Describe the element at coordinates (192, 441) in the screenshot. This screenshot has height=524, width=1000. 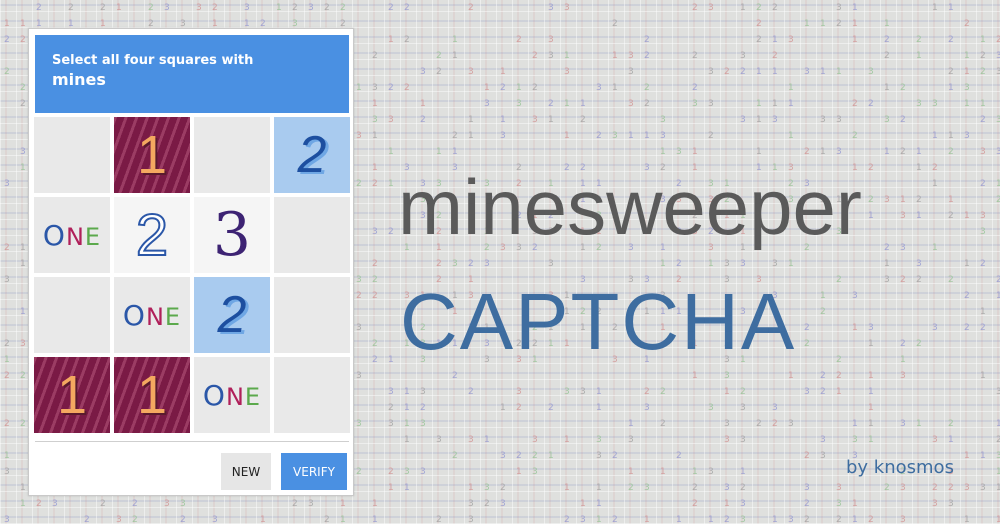
I see `divider` at that location.